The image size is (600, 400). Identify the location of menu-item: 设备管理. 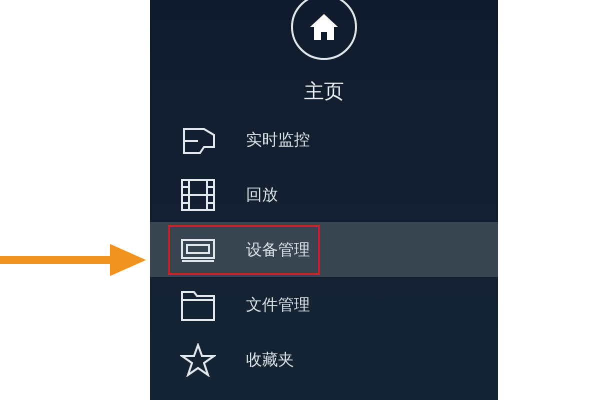
(324, 249).